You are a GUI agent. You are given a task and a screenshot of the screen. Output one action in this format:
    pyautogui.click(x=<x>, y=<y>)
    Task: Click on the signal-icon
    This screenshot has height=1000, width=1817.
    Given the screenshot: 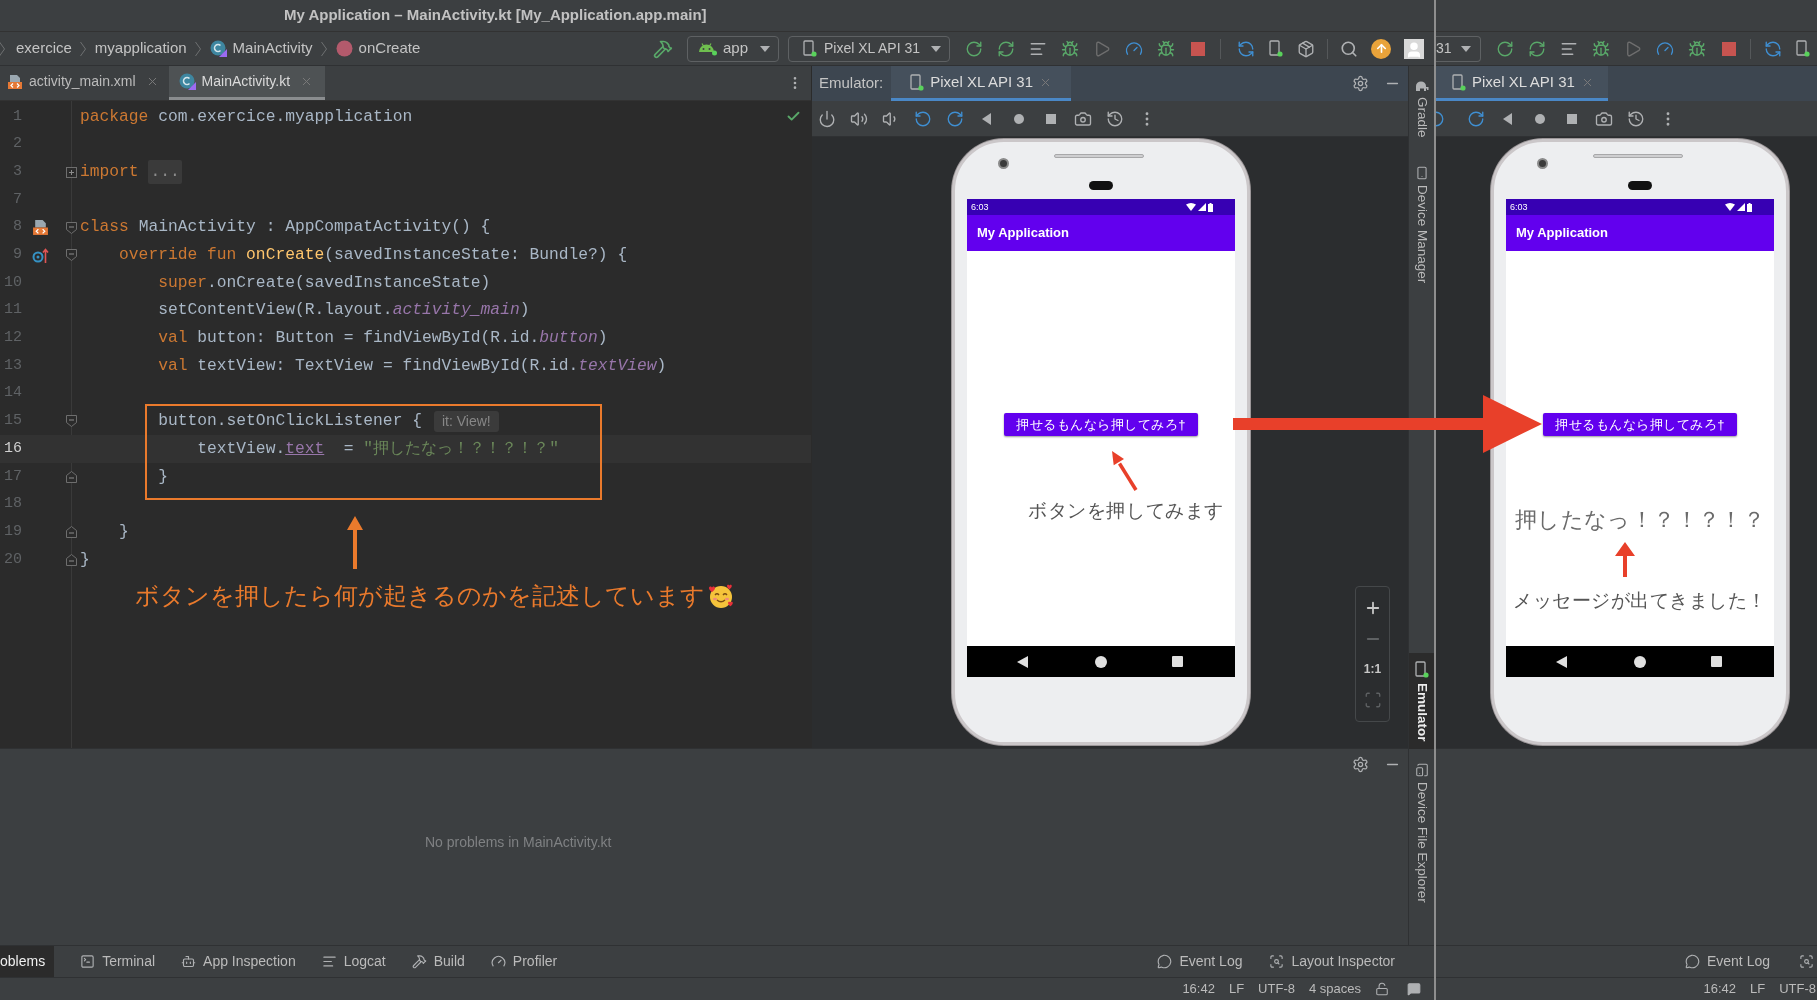 What is the action you would take?
    pyautogui.click(x=1202, y=207)
    